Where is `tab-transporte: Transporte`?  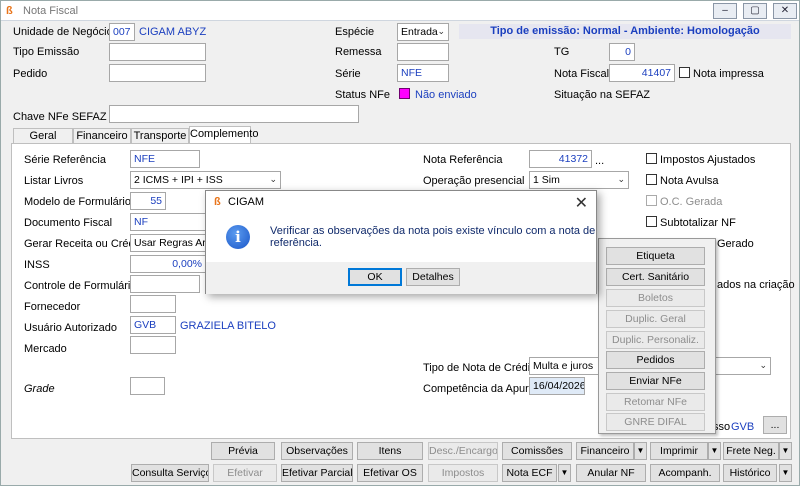 tab-transporte: Transporte is located at coordinates (160, 136).